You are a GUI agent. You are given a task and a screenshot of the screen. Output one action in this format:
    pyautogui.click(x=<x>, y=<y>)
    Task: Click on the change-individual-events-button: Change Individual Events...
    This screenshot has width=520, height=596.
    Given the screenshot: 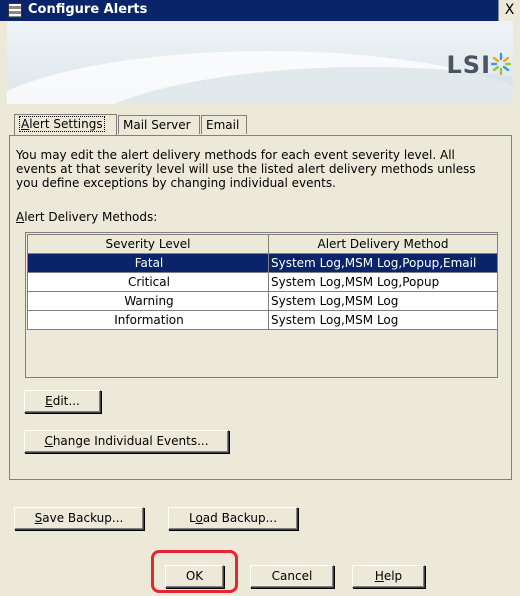 What is the action you would take?
    pyautogui.click(x=126, y=441)
    